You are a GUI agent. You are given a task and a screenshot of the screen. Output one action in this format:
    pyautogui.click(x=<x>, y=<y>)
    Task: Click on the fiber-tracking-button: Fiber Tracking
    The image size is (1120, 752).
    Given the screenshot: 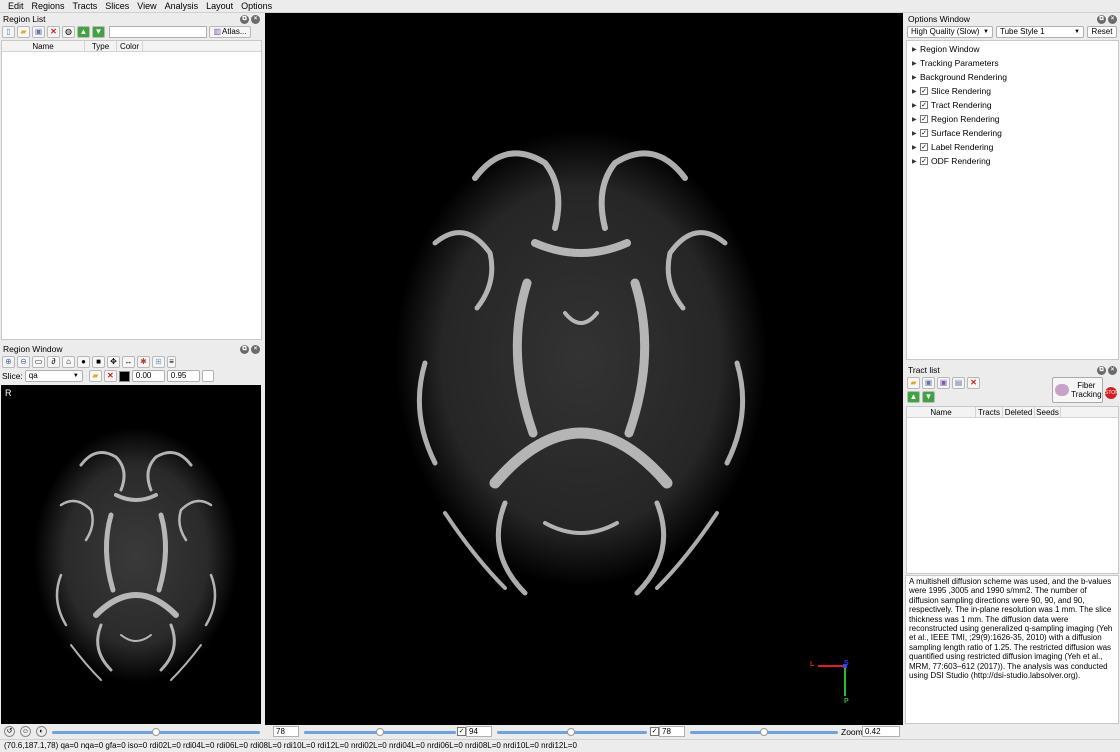 What is the action you would take?
    pyautogui.click(x=1077, y=390)
    